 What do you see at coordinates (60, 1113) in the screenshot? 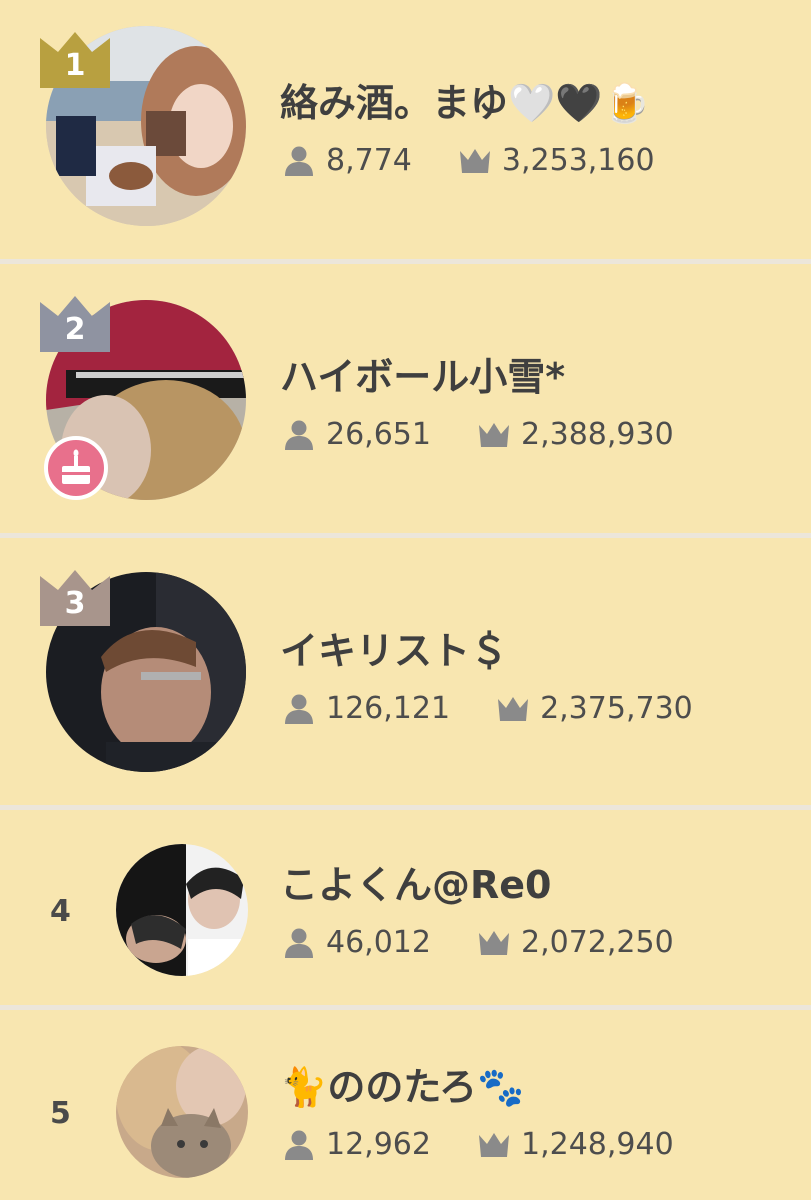
I see `rank-number: 5` at bounding box center [60, 1113].